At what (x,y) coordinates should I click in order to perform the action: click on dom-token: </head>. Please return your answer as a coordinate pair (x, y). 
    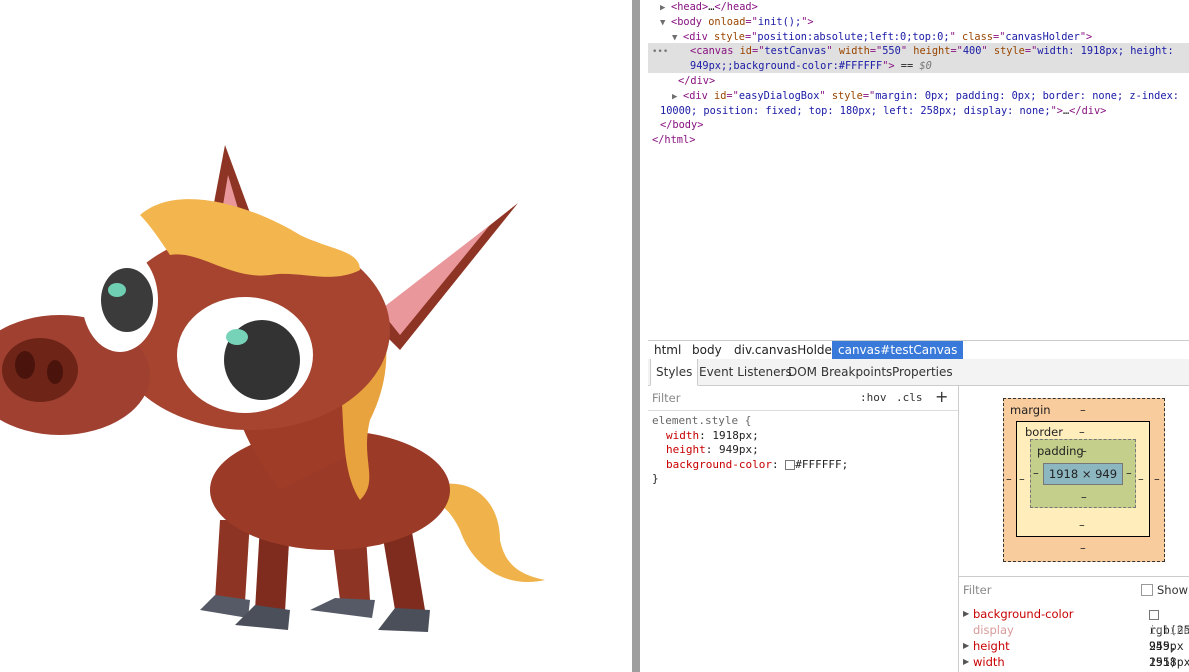
    Looking at the image, I should click on (736, 7).